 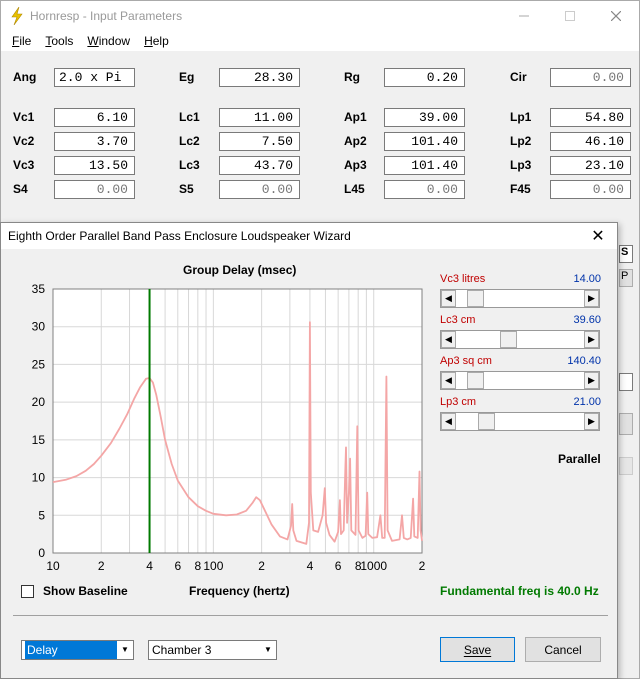 I want to click on close-icon, so click(x=616, y=16).